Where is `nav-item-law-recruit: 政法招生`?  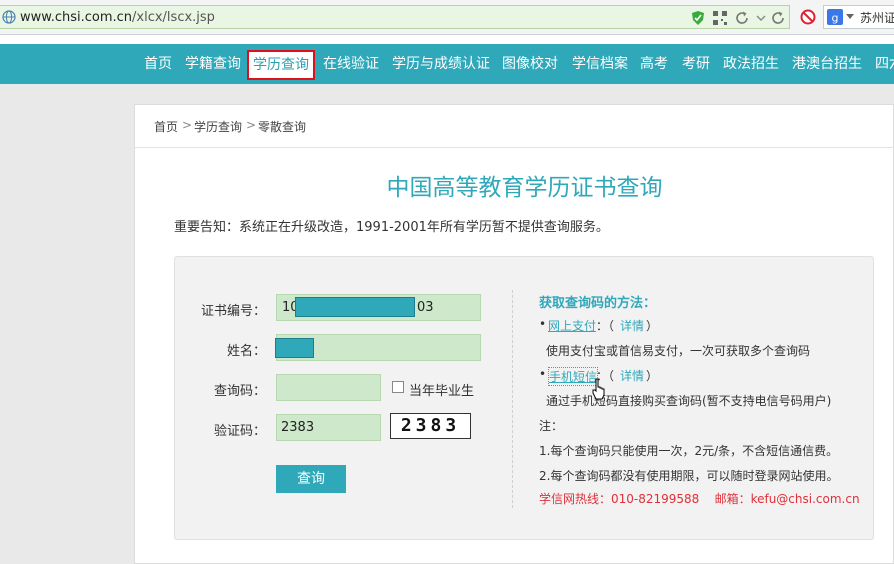 nav-item-law-recruit: 政法招生 is located at coordinates (751, 64).